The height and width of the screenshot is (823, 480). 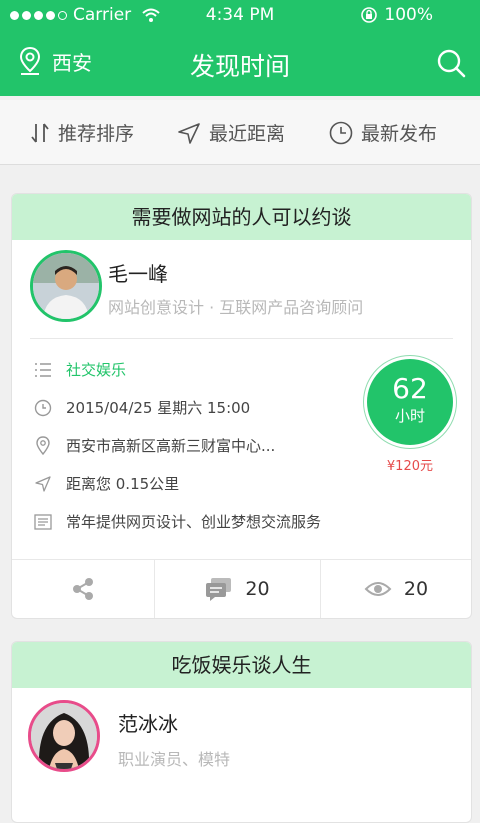 I want to click on status-bar: Carrier 4:34 PM 100%, so click(x=240, y=15).